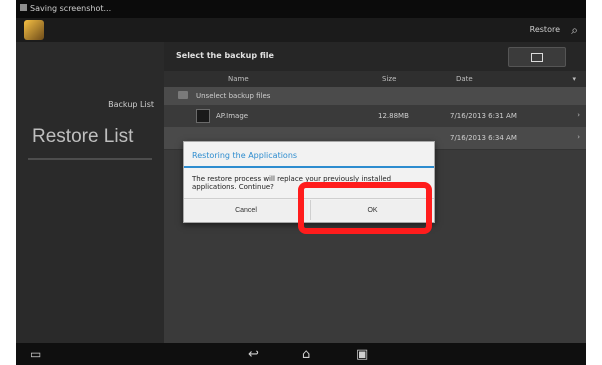  What do you see at coordinates (375, 79) in the screenshot?
I see `column-headers: Name Size Date ▾` at bounding box center [375, 79].